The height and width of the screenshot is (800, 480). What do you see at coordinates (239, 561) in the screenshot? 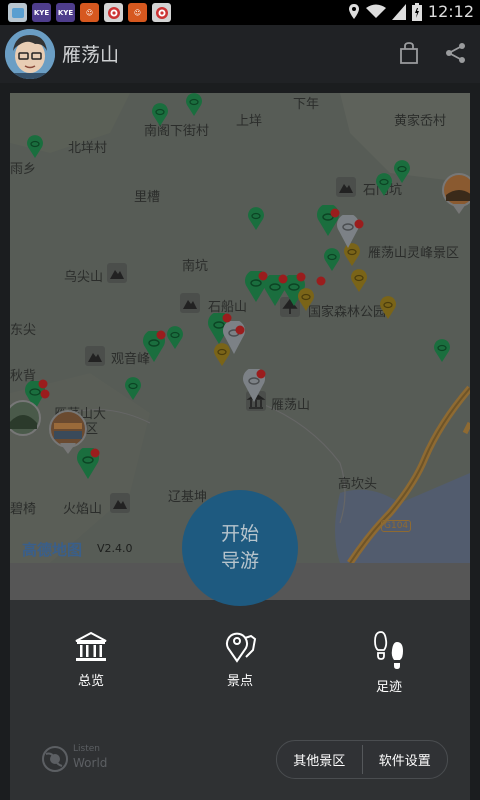
I see `start-tour-label-line2: 导游` at bounding box center [239, 561].